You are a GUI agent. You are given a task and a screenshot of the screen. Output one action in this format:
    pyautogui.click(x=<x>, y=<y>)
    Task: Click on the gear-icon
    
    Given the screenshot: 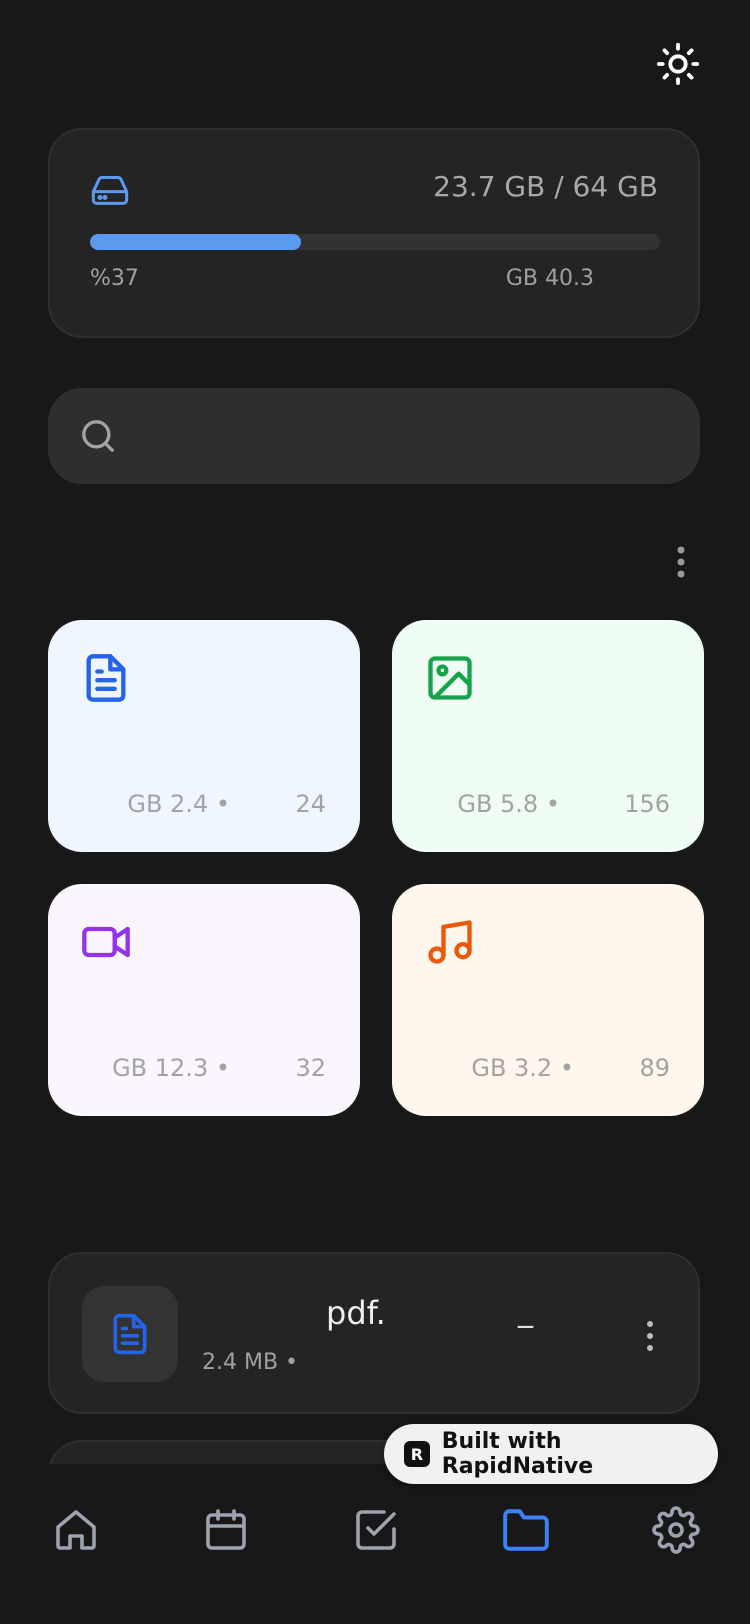 What is the action you would take?
    pyautogui.click(x=676, y=1530)
    